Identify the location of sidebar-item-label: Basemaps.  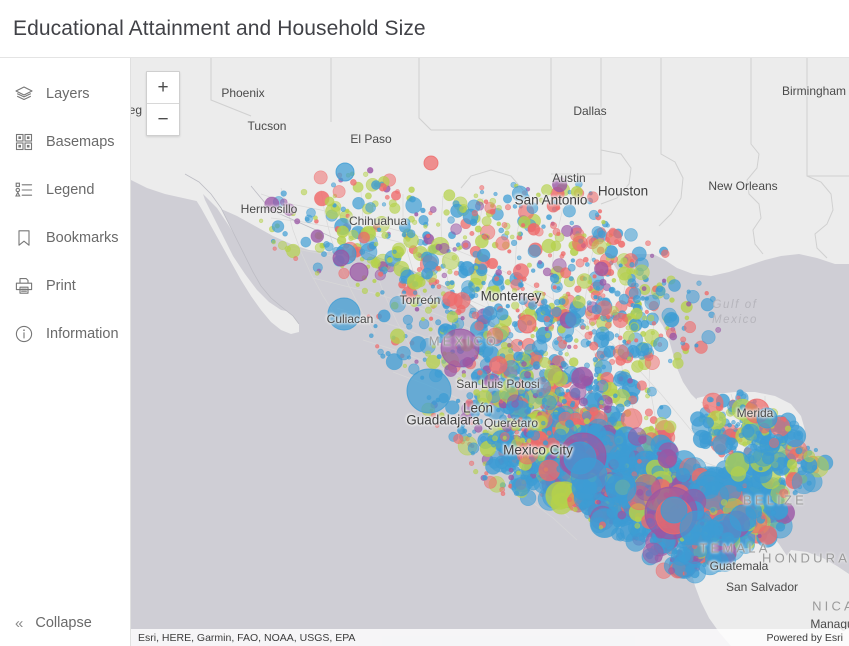
(80, 142).